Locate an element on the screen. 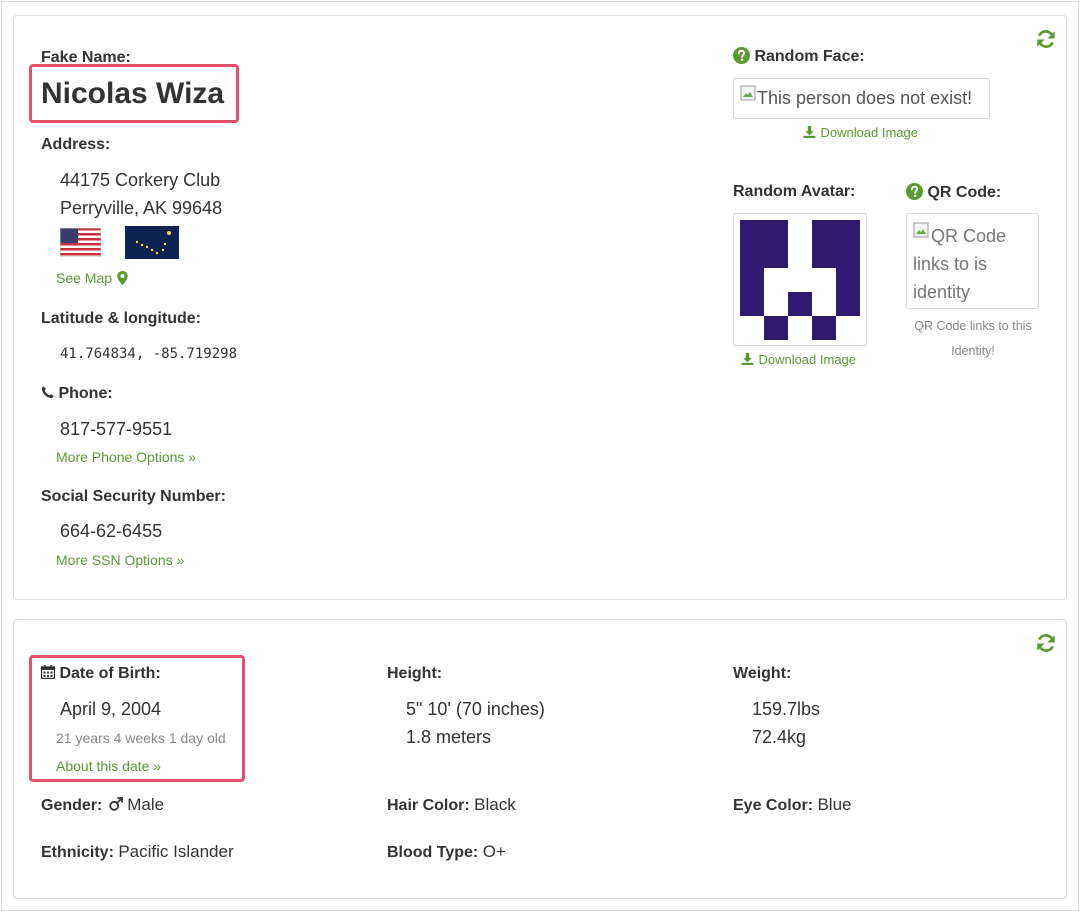 The height and width of the screenshot is (912, 1080). dob-label: Date of Birth: is located at coordinates (110, 673).